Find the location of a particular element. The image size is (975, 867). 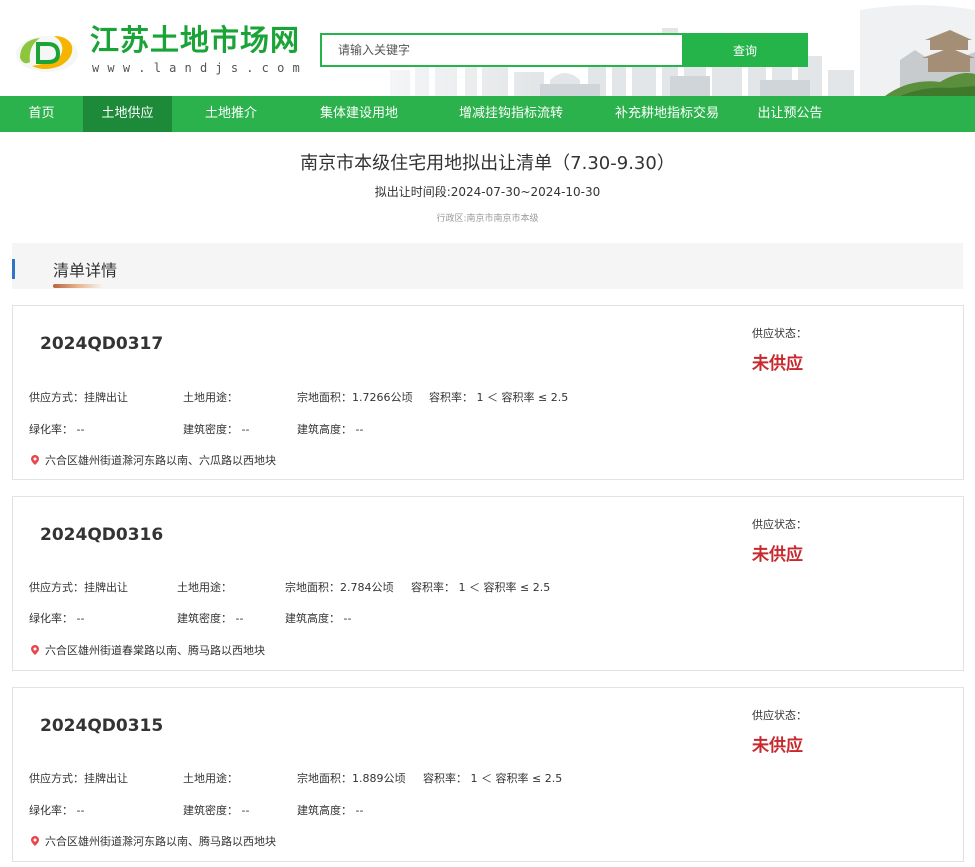

nav-item-pre-announcement: 出让预公告 is located at coordinates (790, 114).